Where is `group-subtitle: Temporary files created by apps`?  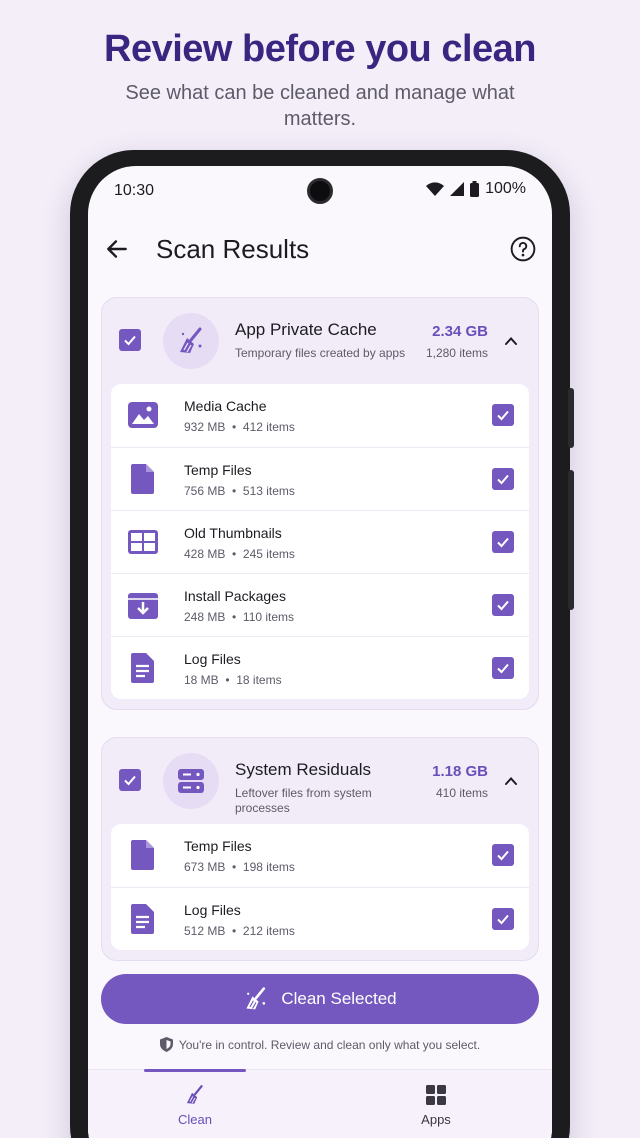 group-subtitle: Temporary files created by apps is located at coordinates (320, 353).